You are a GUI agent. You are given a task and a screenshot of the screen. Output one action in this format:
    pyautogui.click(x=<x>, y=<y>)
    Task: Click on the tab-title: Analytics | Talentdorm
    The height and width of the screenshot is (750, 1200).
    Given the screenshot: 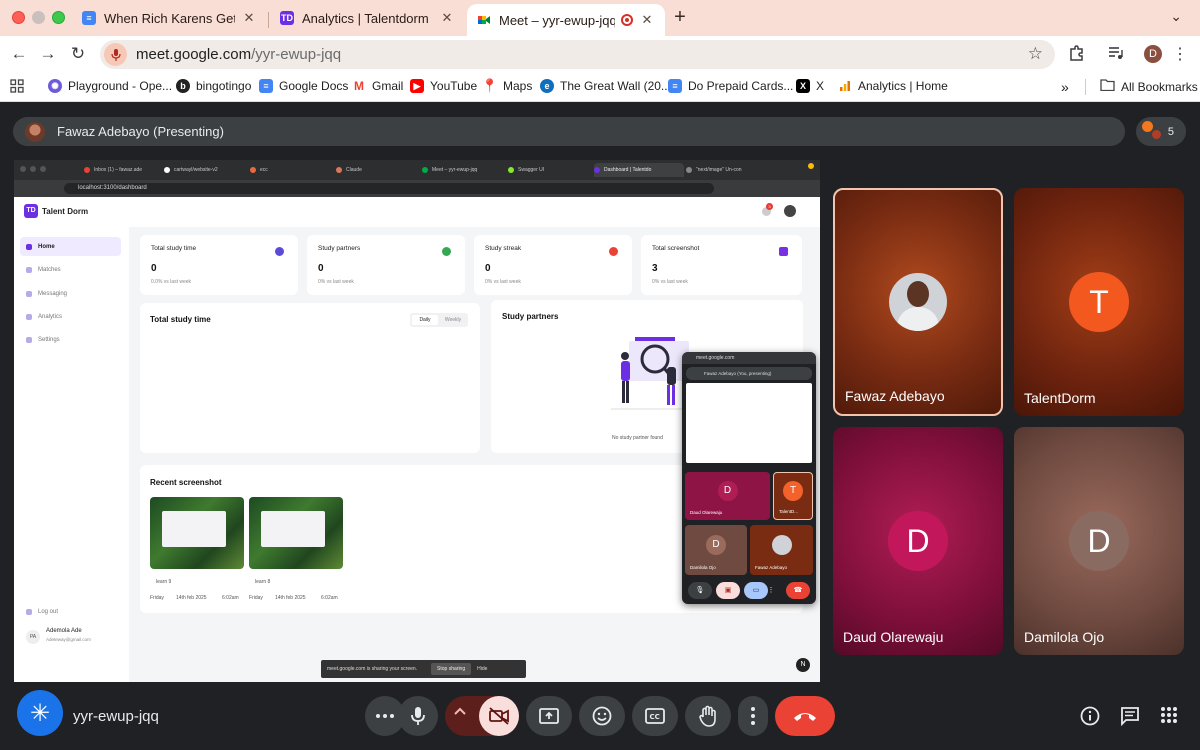 What is the action you would take?
    pyautogui.click(x=365, y=18)
    